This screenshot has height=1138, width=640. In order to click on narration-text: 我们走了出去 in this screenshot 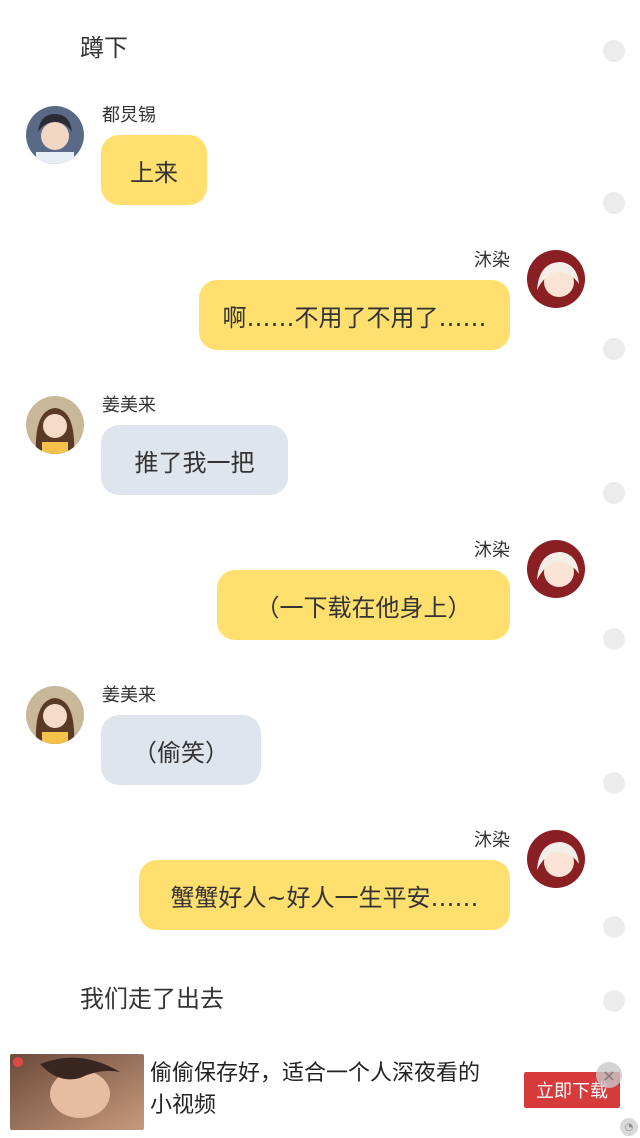, I will do `click(152, 999)`.